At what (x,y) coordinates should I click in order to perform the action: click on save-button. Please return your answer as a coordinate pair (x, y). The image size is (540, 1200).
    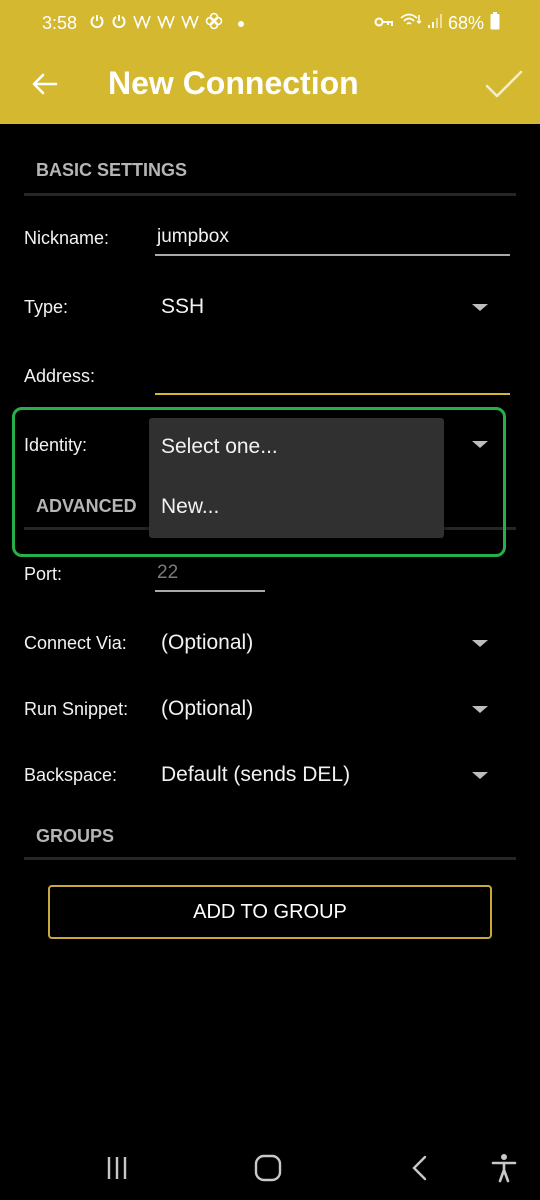
    Looking at the image, I should click on (504, 84).